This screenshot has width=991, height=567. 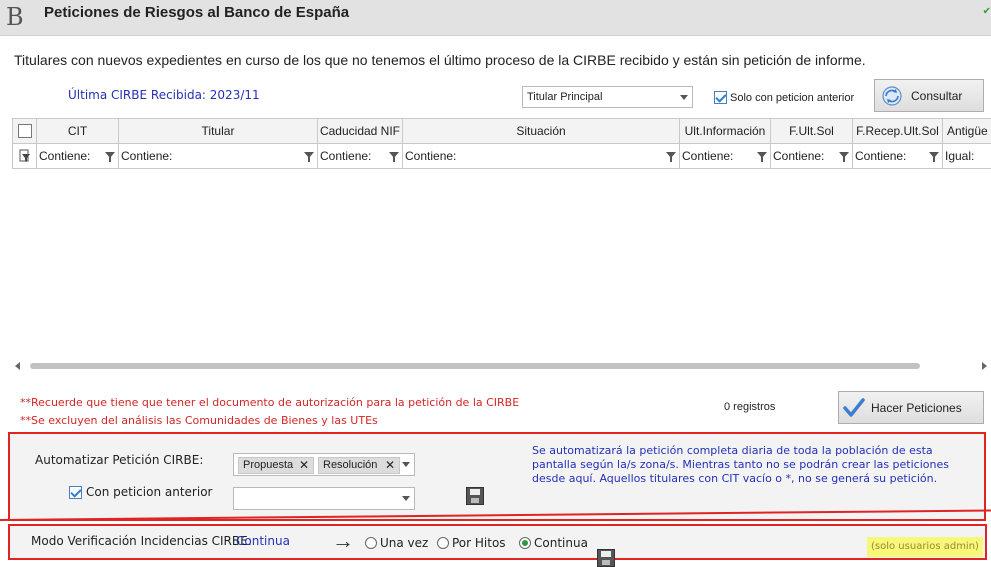 I want to click on save-modo-icon, so click(x=606, y=558).